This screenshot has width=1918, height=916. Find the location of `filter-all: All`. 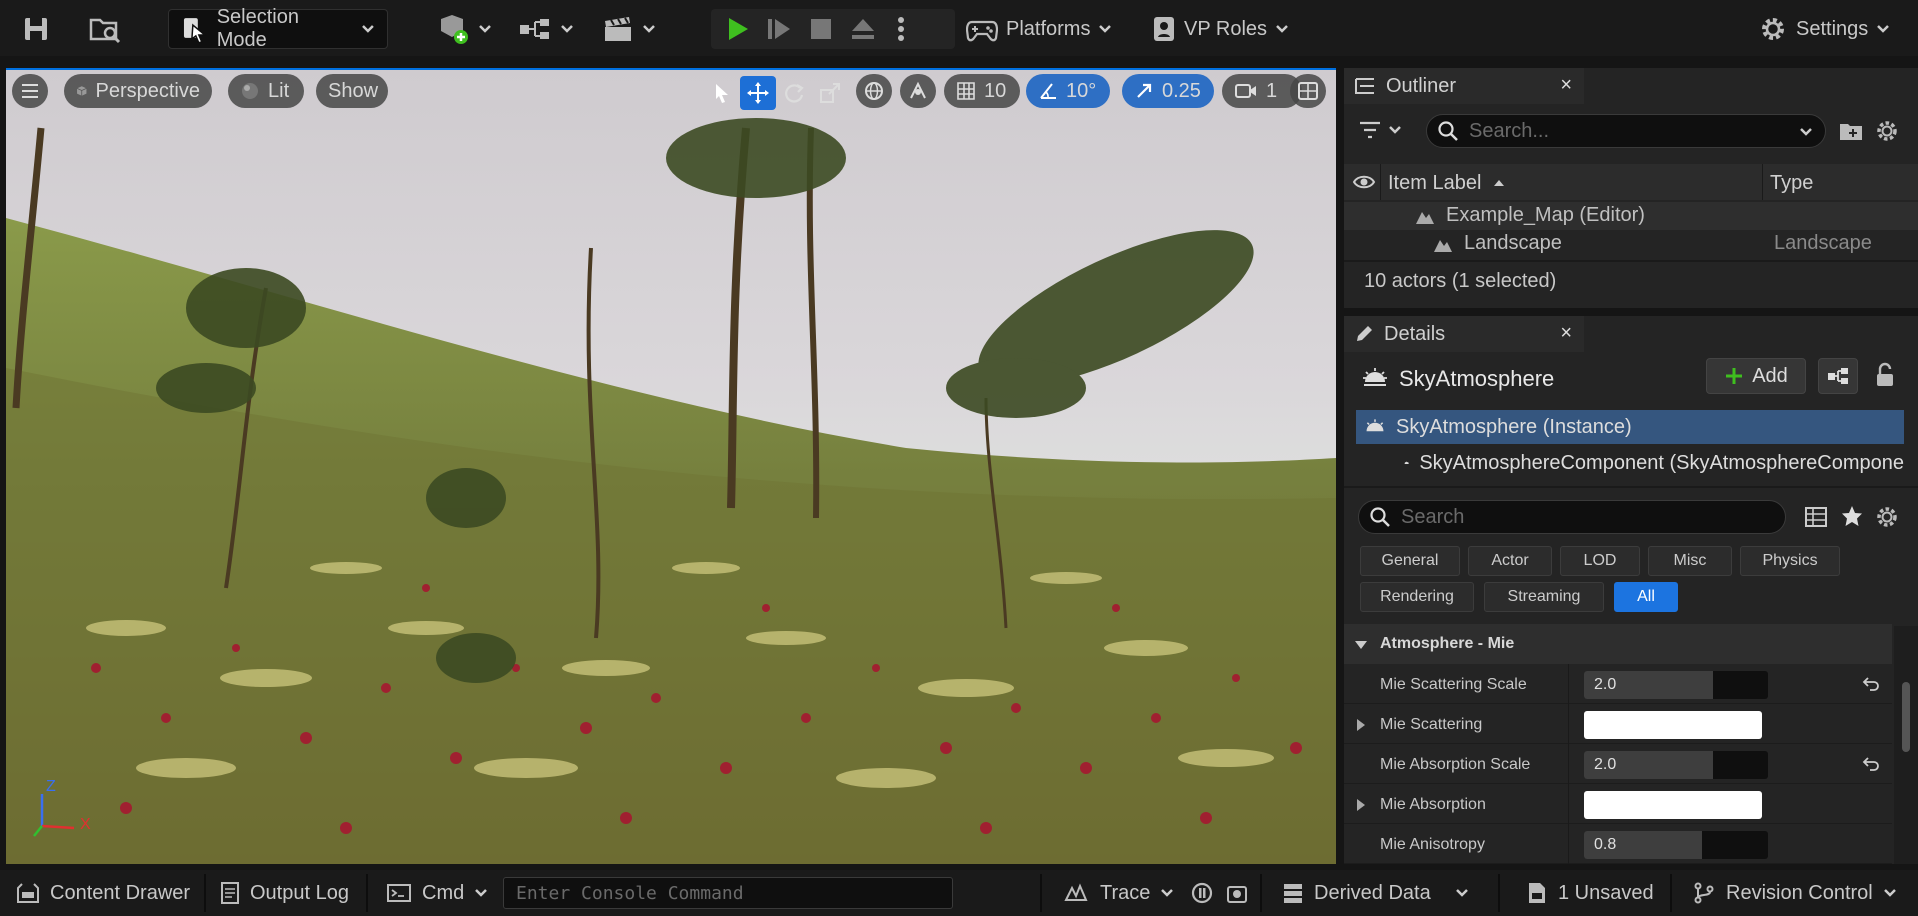

filter-all: All is located at coordinates (1646, 597).